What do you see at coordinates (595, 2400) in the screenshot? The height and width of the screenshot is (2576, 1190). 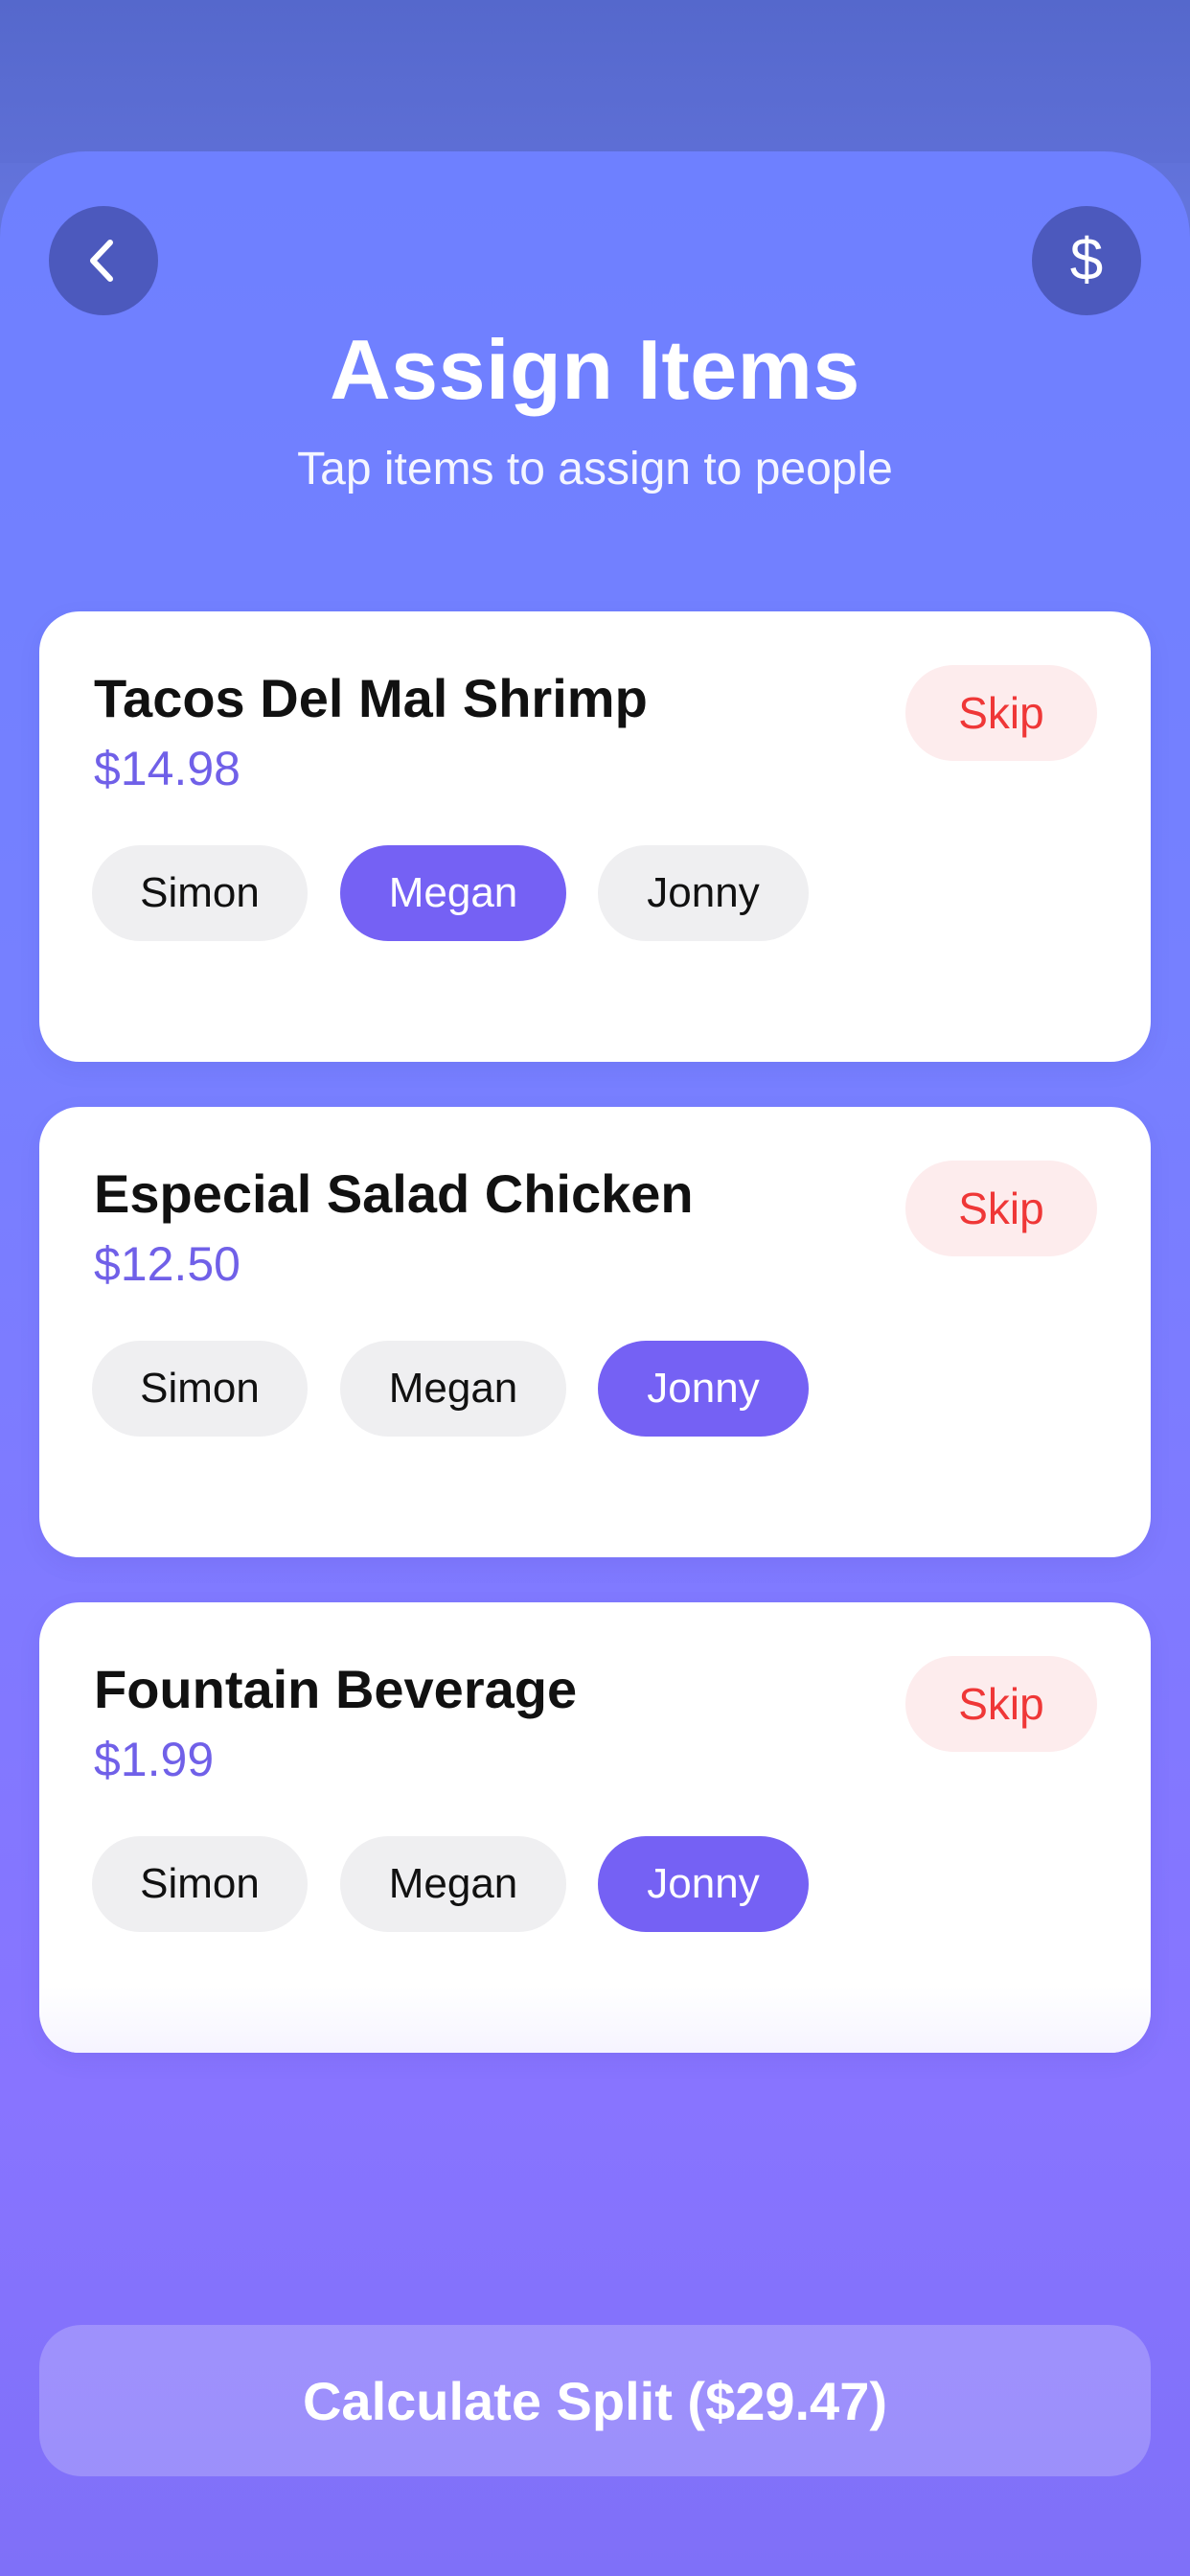 I see `calculate-split-button: Calculate Split ($29.47)` at bounding box center [595, 2400].